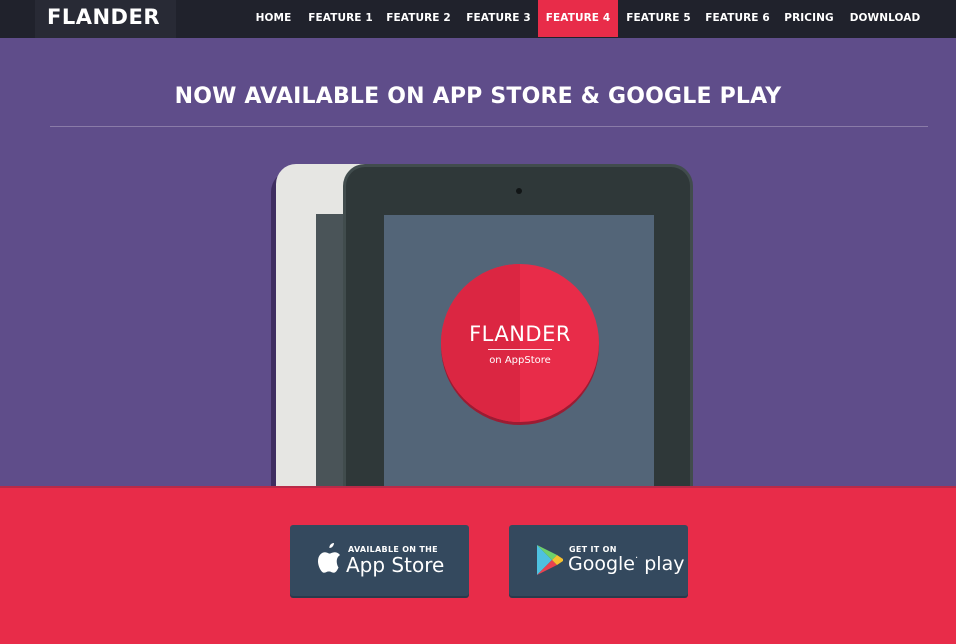 The image size is (956, 644). I want to click on badge-subtitle: on AppStore, so click(520, 360).